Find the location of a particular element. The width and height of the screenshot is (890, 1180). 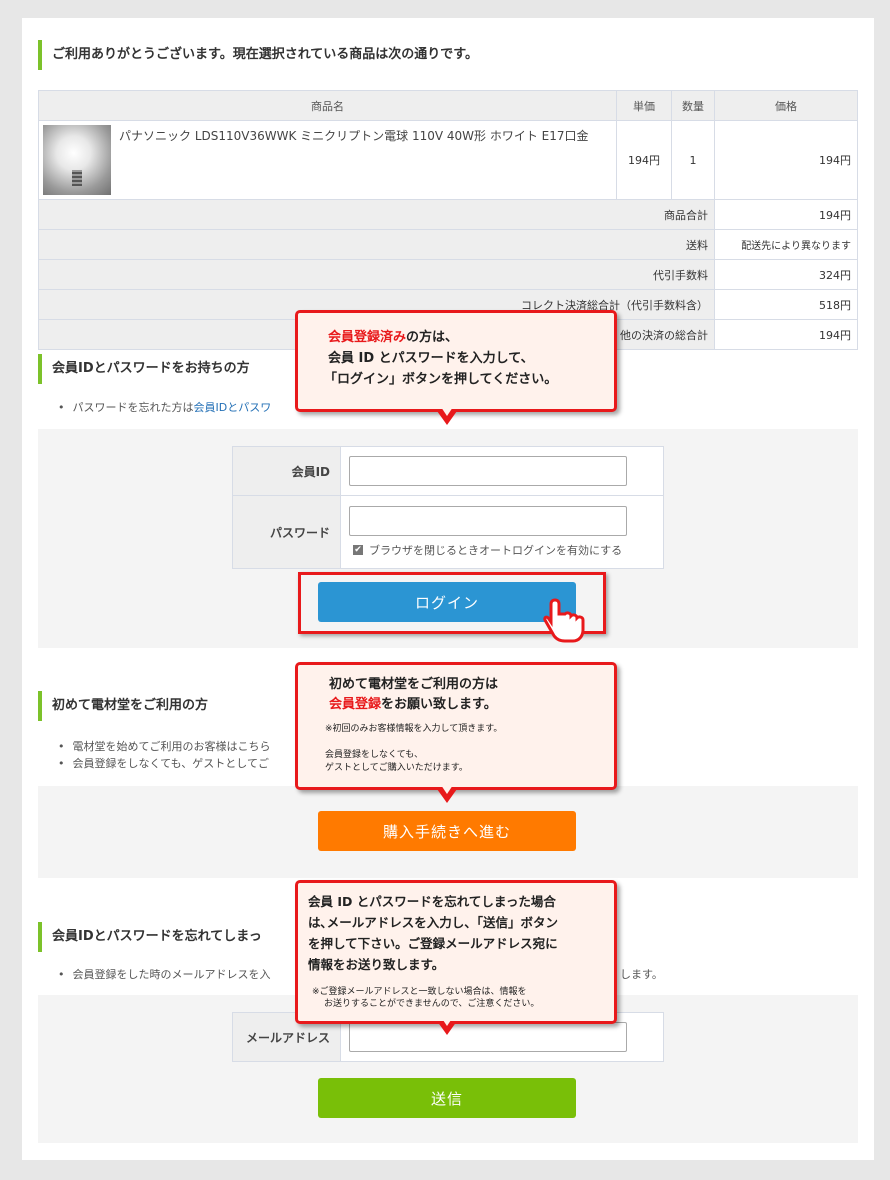

password-input is located at coordinates (488, 521).